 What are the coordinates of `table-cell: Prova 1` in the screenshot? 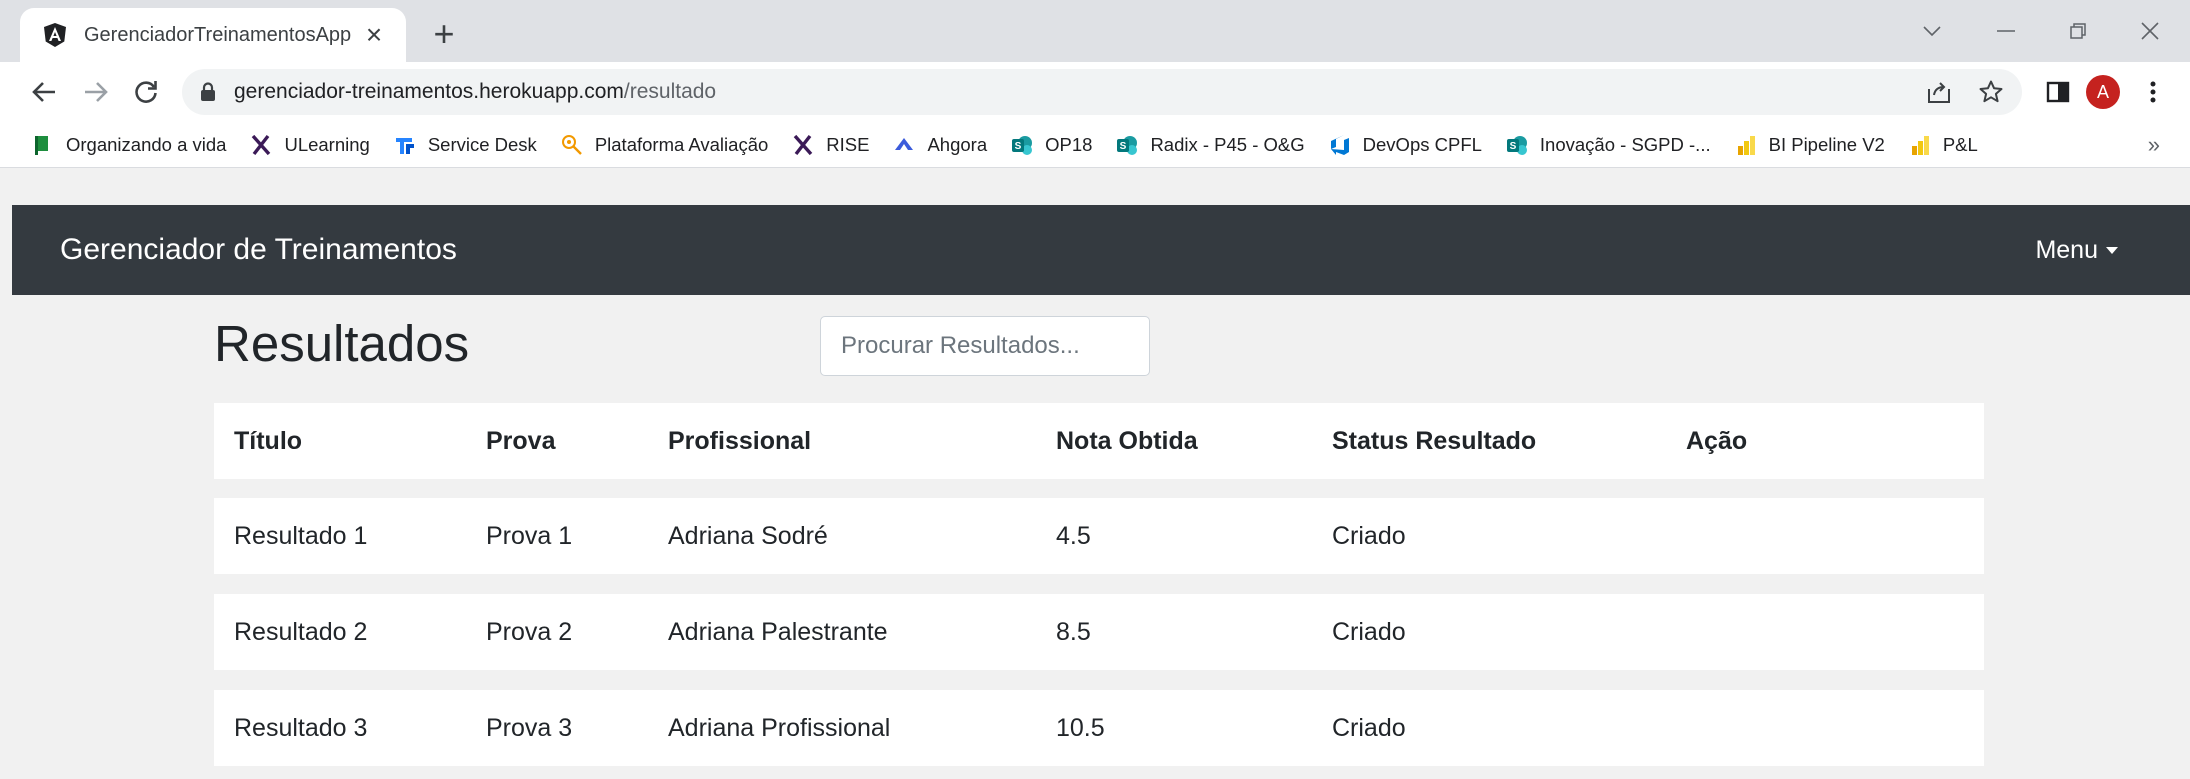 It's located at (529, 535).